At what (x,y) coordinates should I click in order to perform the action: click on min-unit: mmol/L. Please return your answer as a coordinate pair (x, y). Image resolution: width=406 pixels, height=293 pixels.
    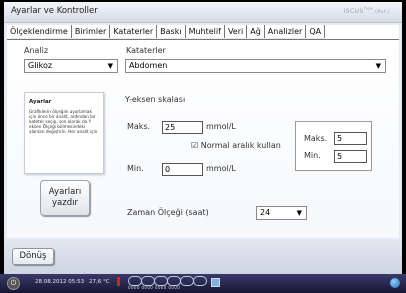
    Looking at the image, I should click on (221, 168).